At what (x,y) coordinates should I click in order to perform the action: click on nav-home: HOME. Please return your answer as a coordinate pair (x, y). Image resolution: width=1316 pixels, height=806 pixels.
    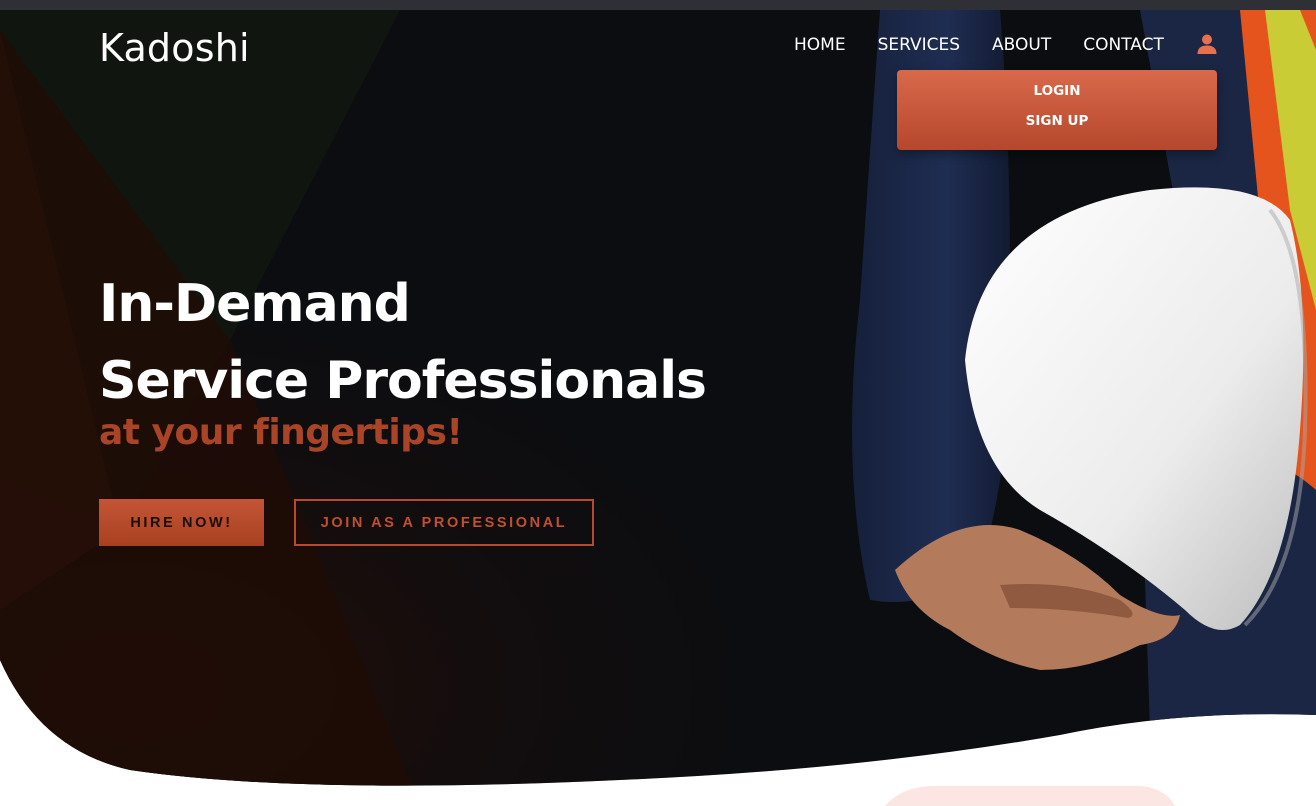
    Looking at the image, I should click on (820, 45).